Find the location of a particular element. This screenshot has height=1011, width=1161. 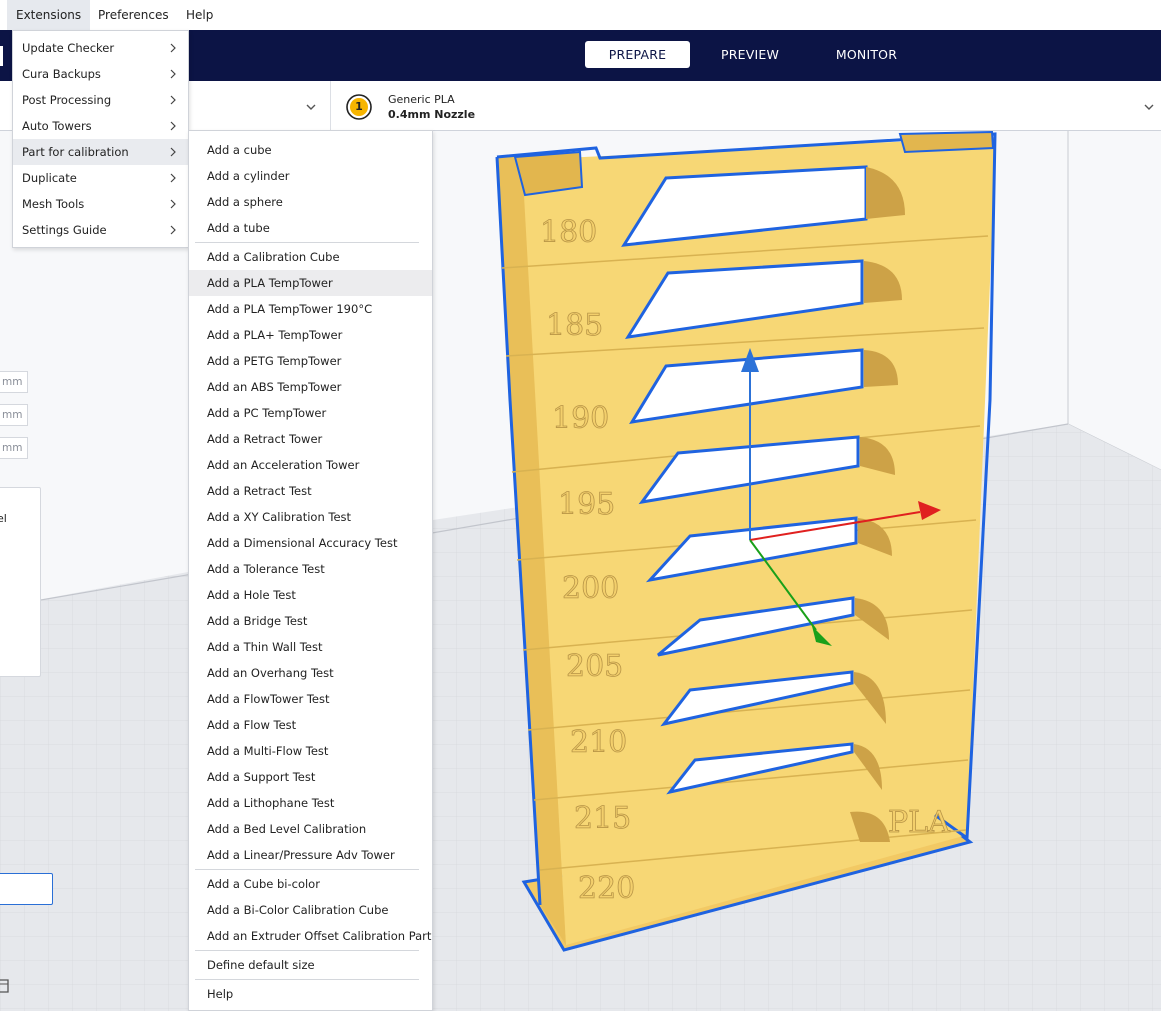

size-x-unit: mm is located at coordinates (14, 382).